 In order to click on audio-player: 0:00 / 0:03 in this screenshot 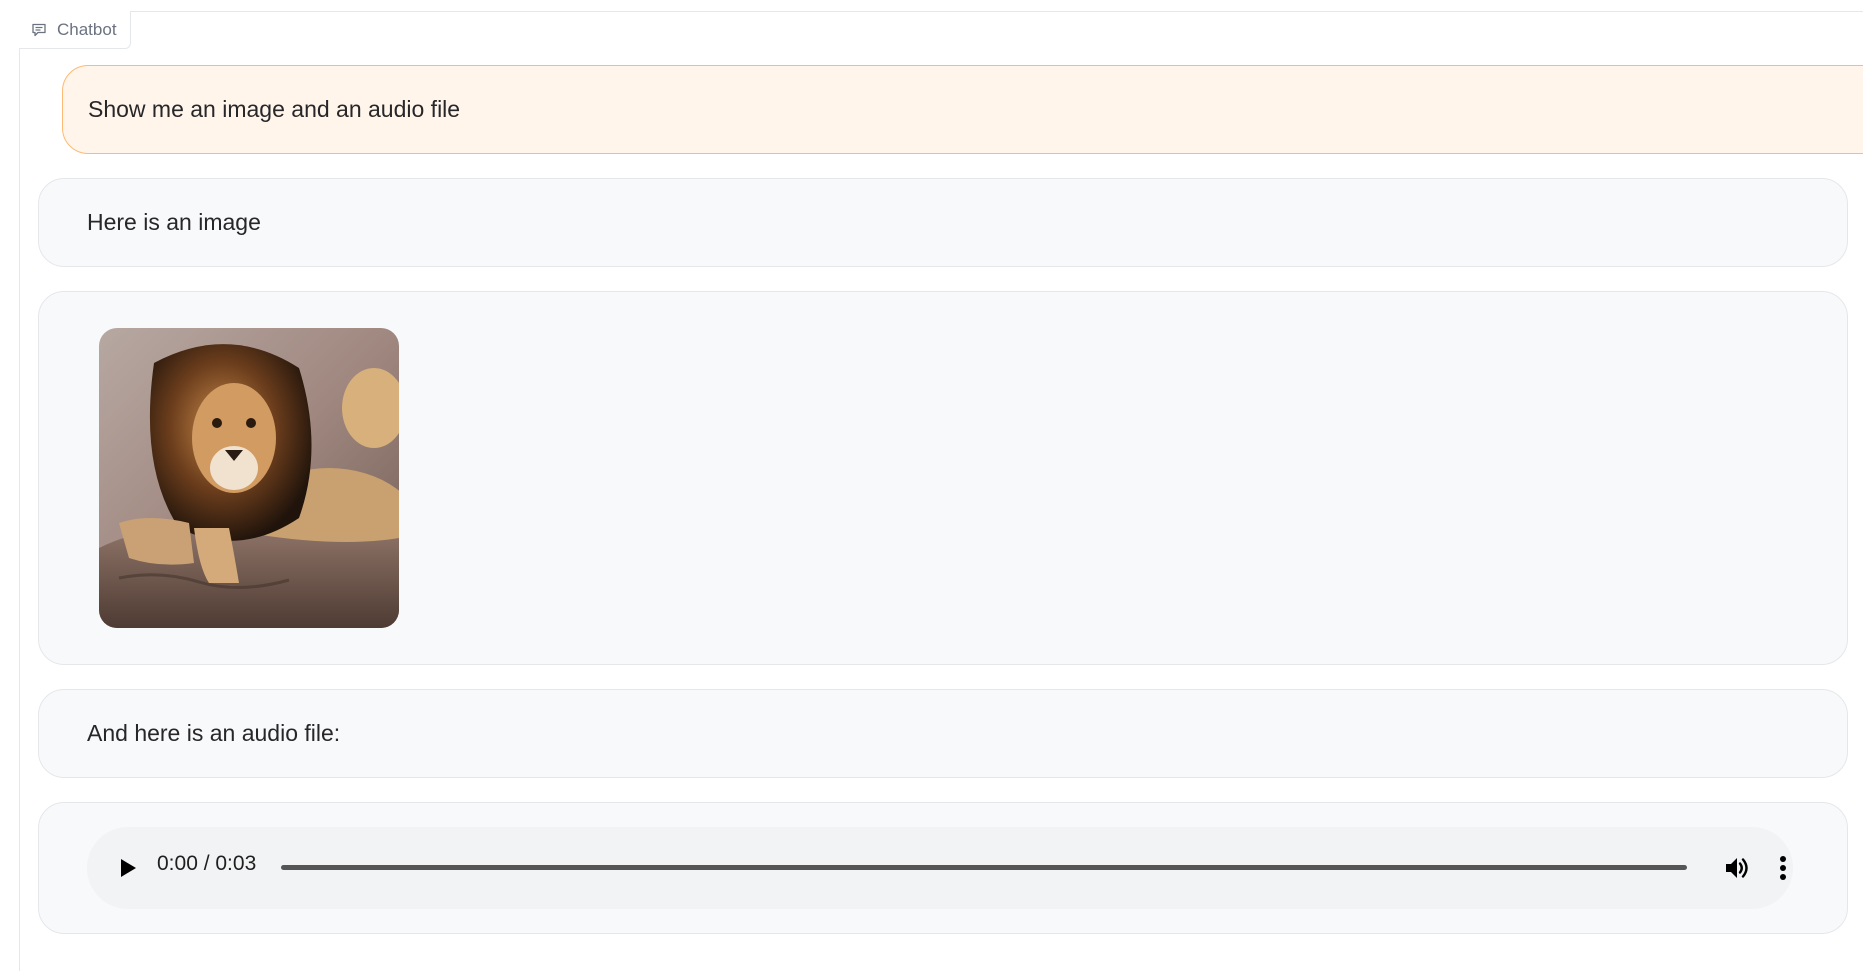, I will do `click(940, 868)`.